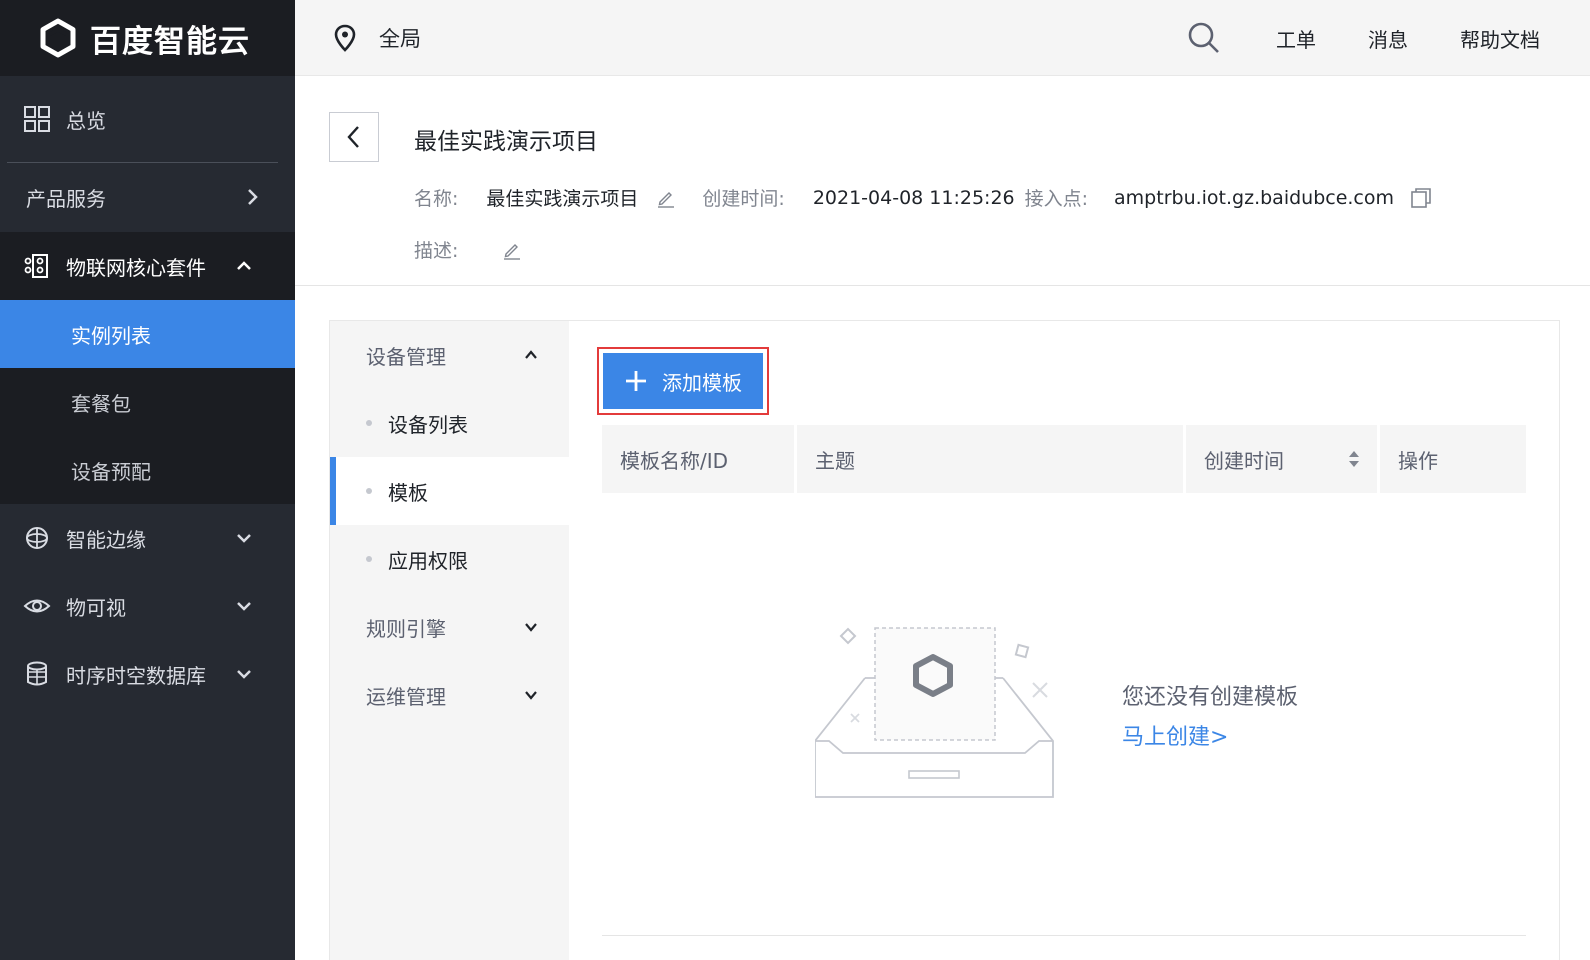  I want to click on eye-icon, so click(37, 606).